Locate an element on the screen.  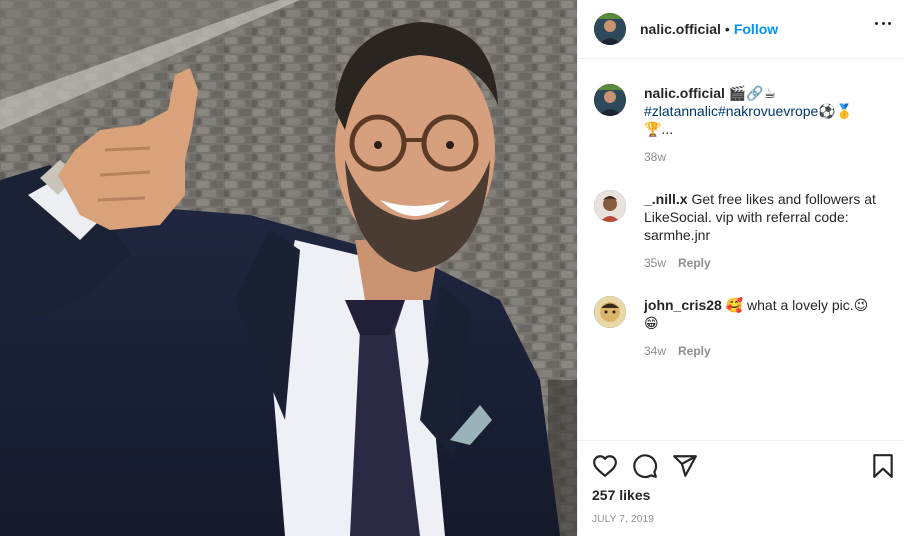
comment-time: 35w is located at coordinates (655, 263).